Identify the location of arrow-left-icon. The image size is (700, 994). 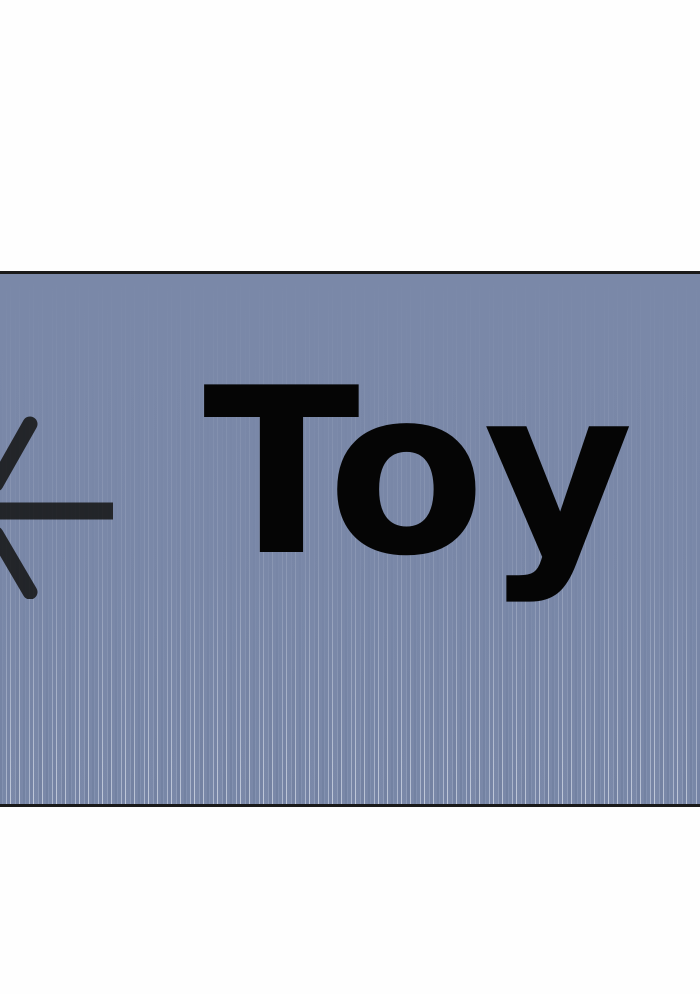
(56, 507).